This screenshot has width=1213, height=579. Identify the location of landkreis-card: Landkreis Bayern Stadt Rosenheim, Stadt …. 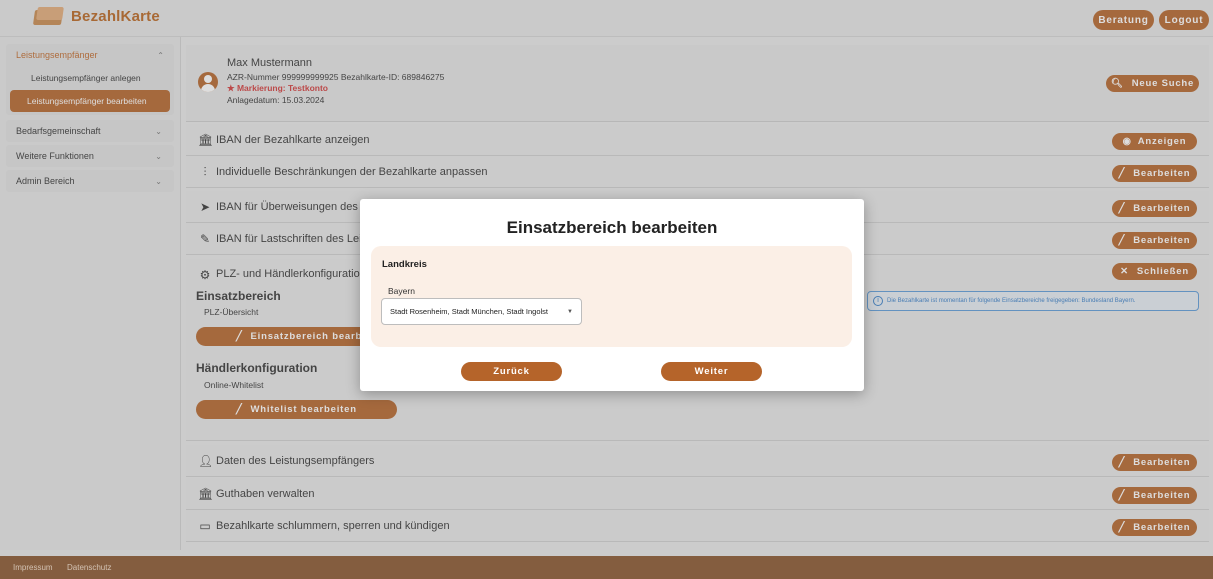
(611, 296).